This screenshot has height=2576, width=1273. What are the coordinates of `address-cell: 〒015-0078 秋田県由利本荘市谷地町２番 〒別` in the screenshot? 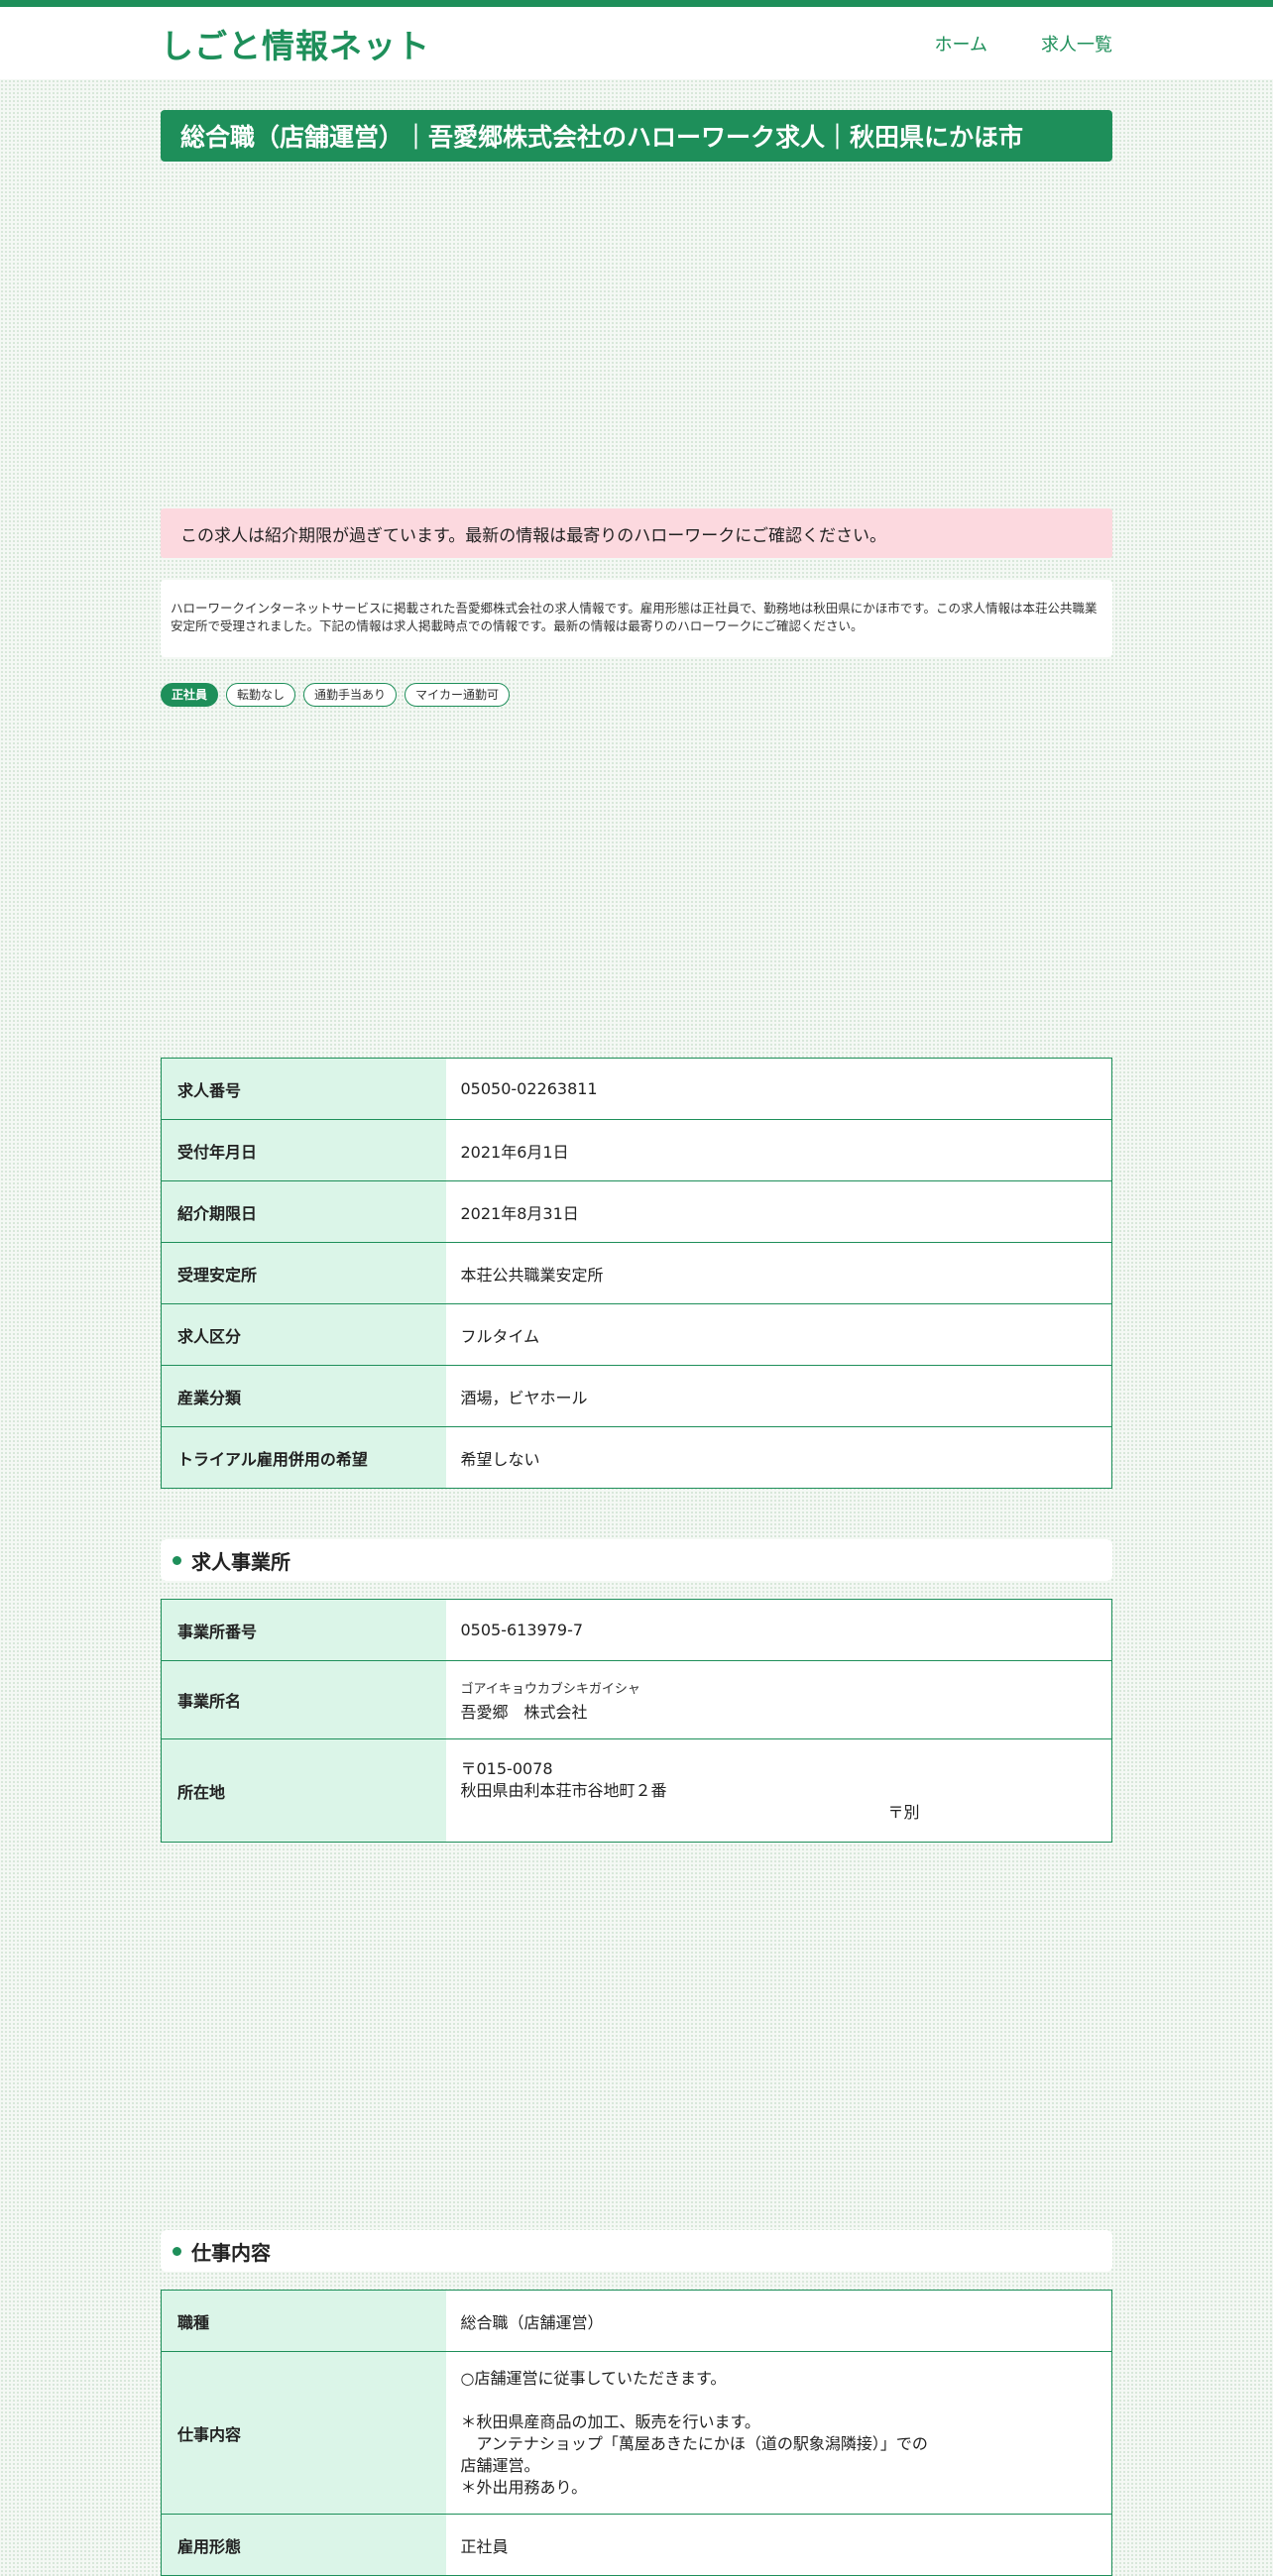 It's located at (778, 1790).